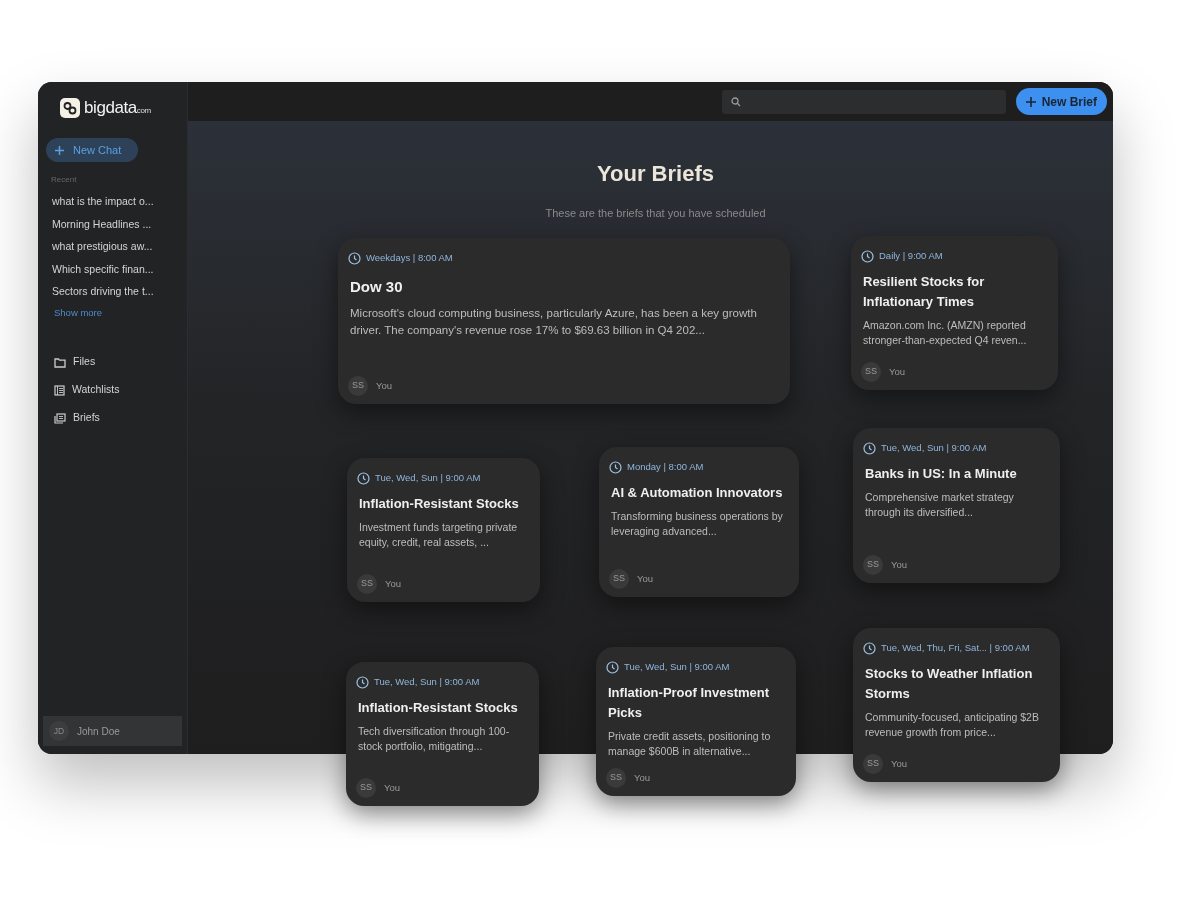  What do you see at coordinates (1061, 101) in the screenshot?
I see `new-brief-button: New Brief` at bounding box center [1061, 101].